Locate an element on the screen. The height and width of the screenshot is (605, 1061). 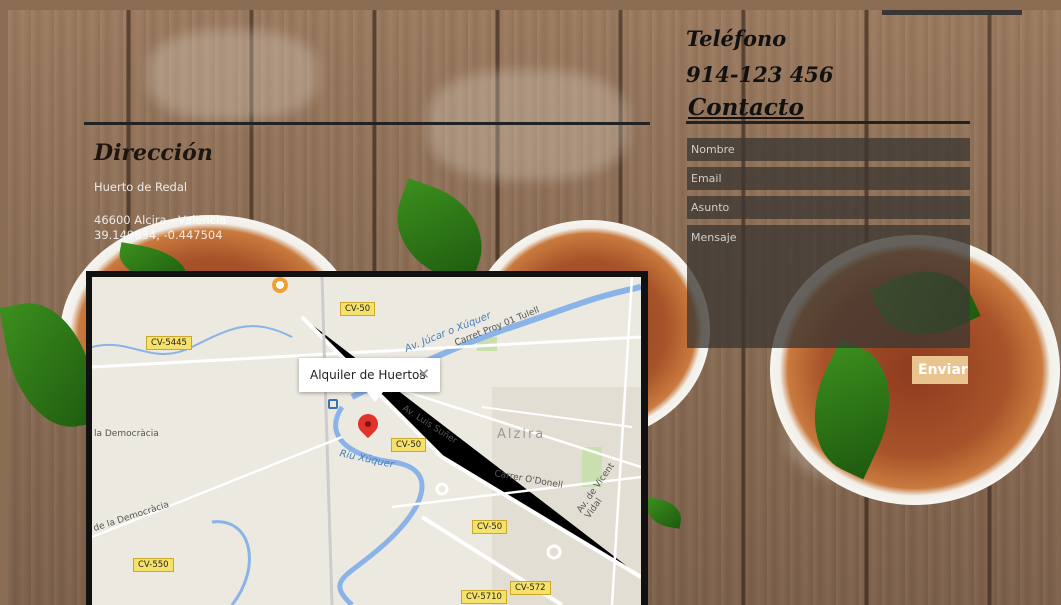
contact-title: Contacto is located at coordinates (746, 107).